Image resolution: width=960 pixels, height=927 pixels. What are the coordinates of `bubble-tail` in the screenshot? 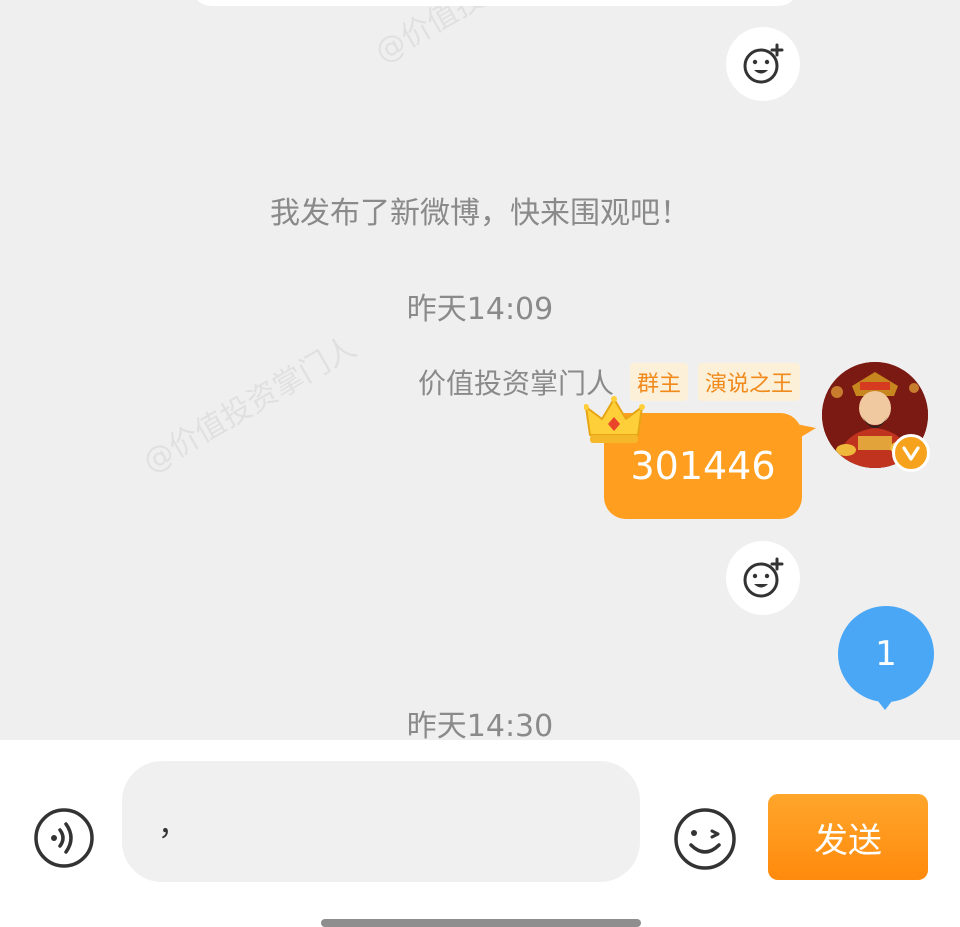 It's located at (806, 432).